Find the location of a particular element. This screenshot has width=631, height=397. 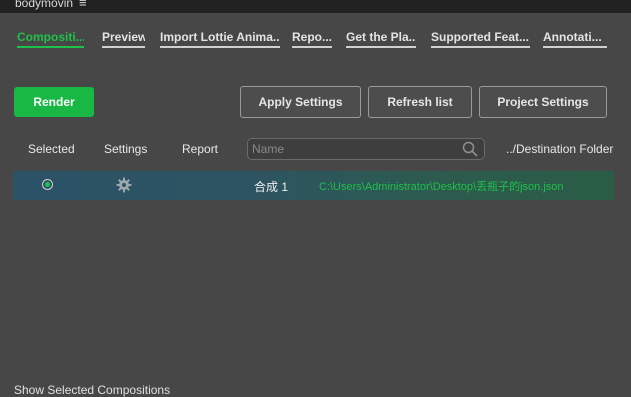

selected-radio is located at coordinates (47, 184).